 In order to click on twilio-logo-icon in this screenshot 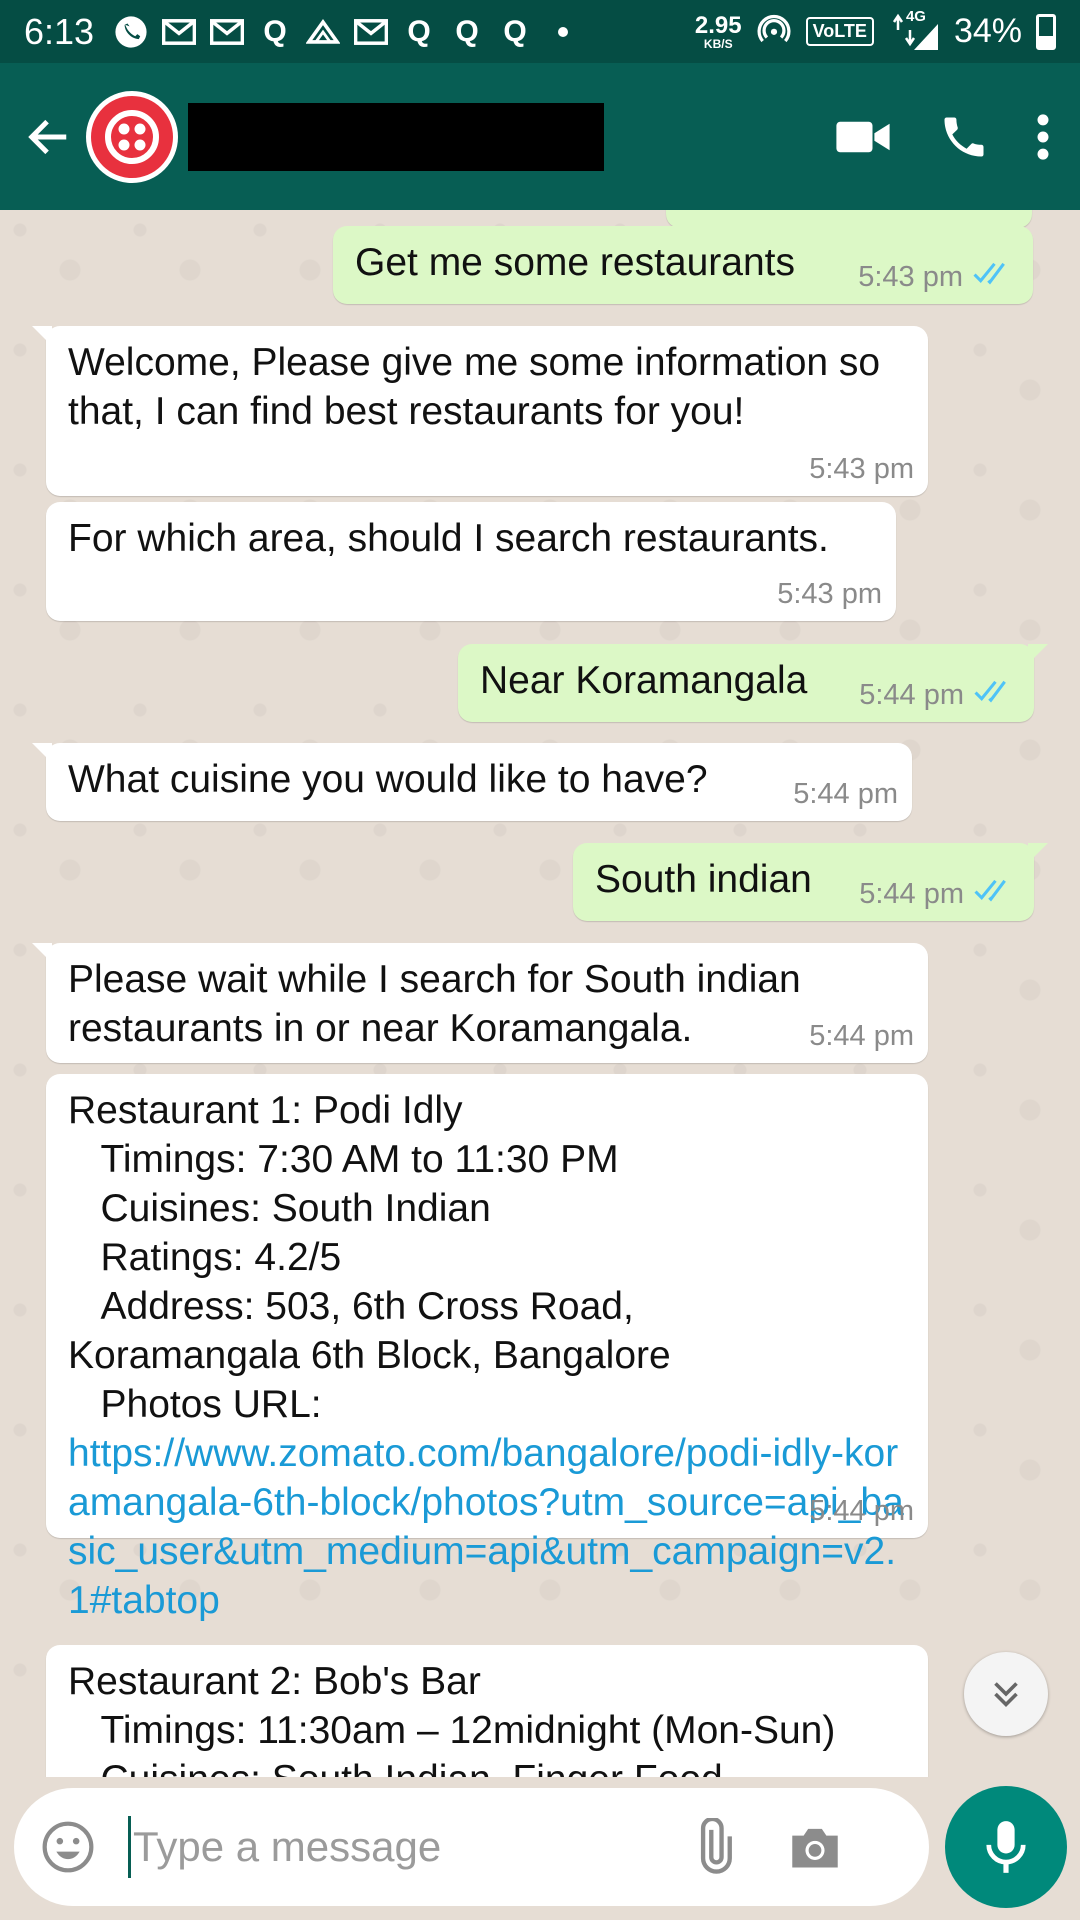, I will do `click(132, 136)`.